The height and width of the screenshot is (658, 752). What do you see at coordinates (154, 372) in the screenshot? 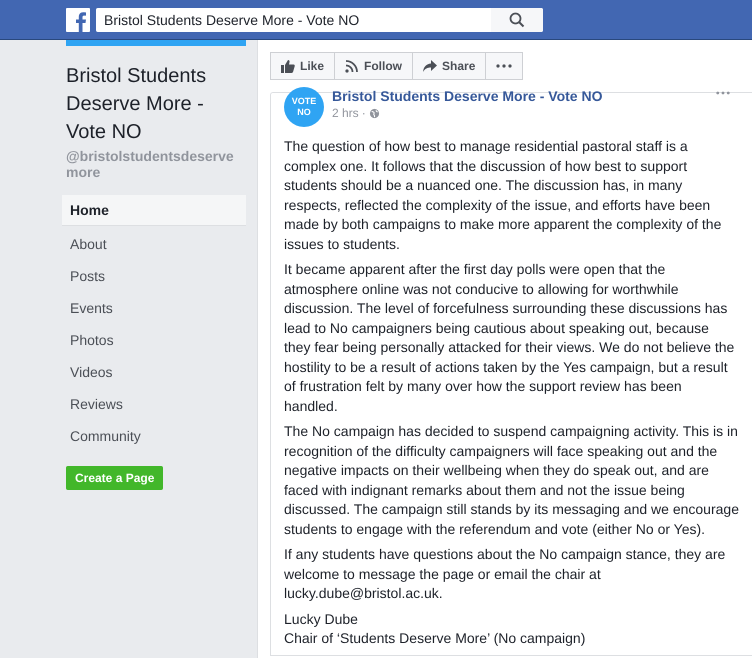
I see `nav-item: Videos` at bounding box center [154, 372].